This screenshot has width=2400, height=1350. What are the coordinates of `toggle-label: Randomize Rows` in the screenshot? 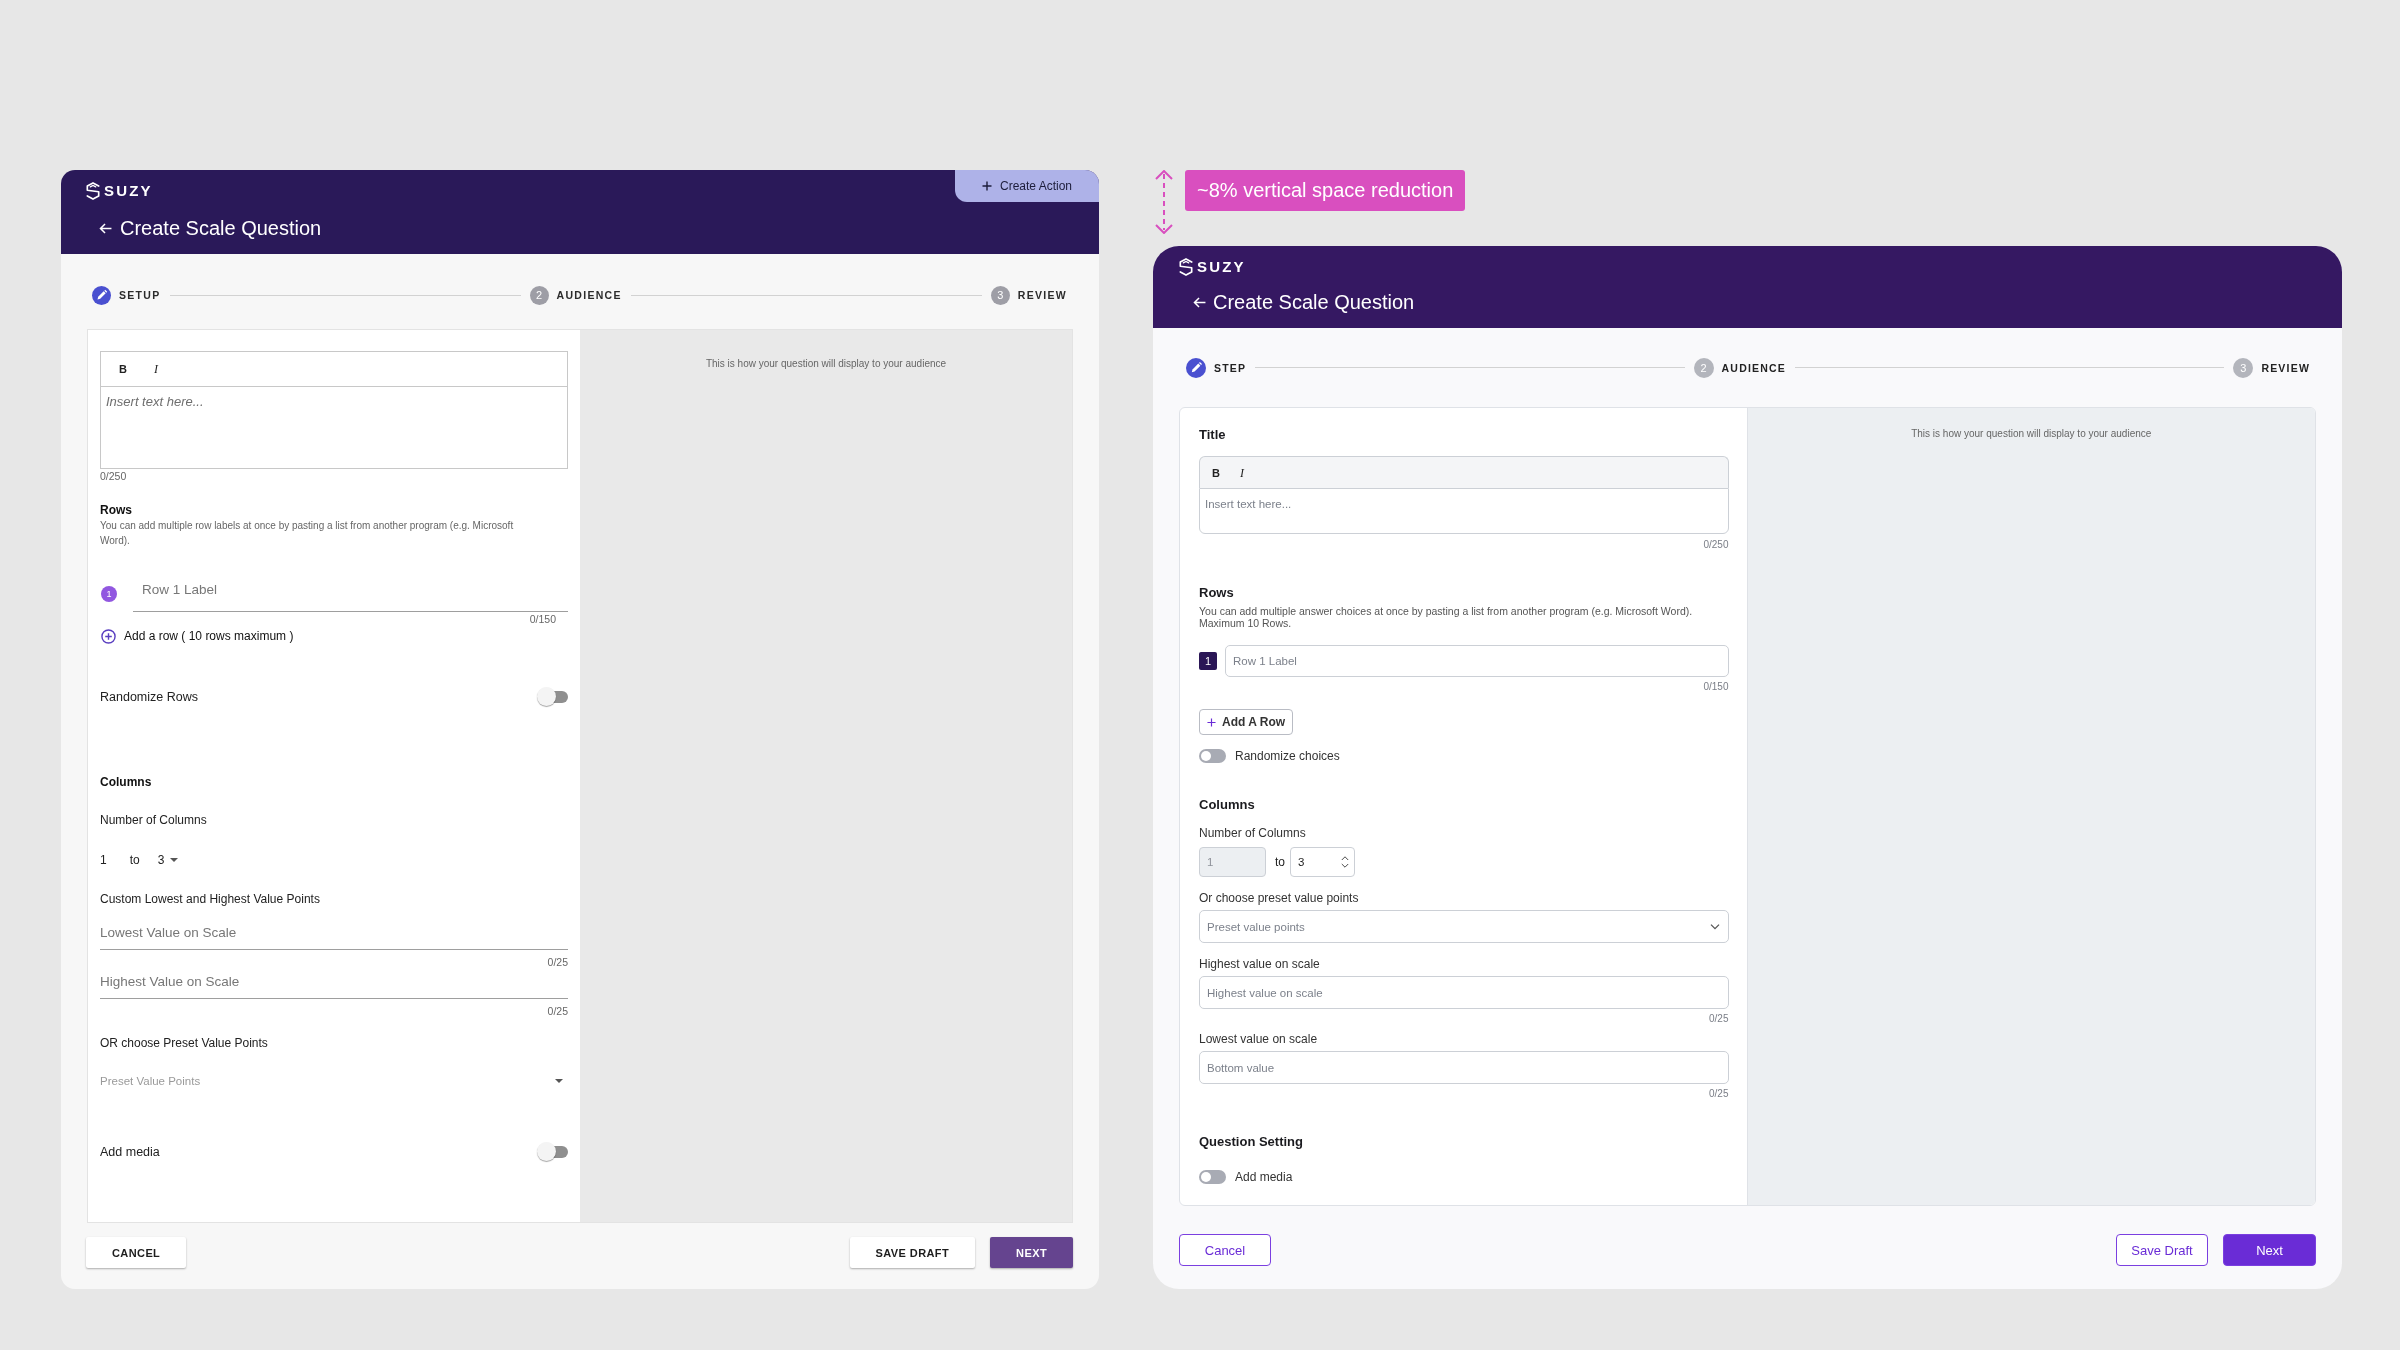 It's located at (149, 697).